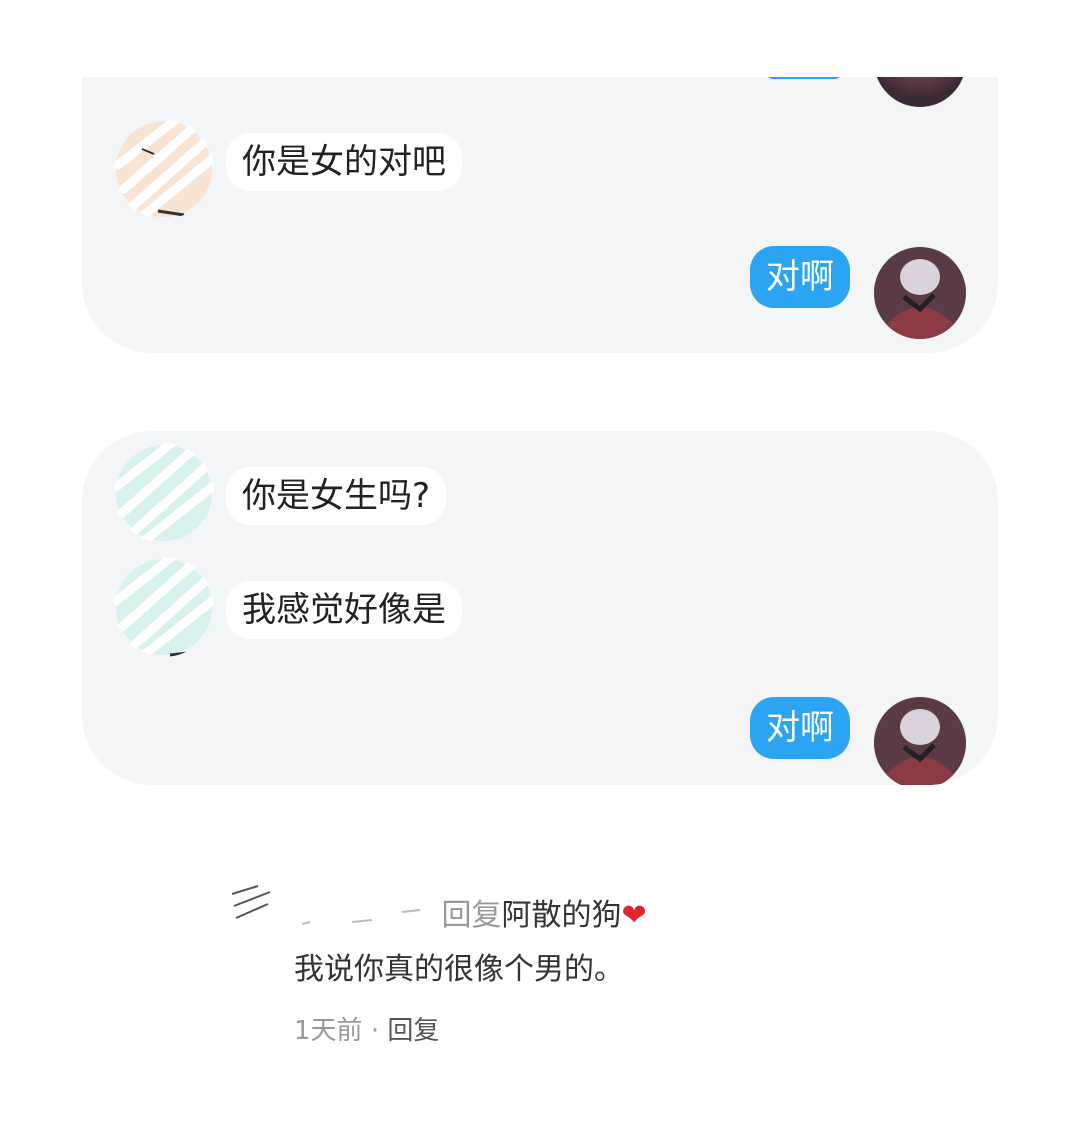 The height and width of the screenshot is (1126, 1080). What do you see at coordinates (344, 162) in the screenshot?
I see `received-message: 你是女的对吧` at bounding box center [344, 162].